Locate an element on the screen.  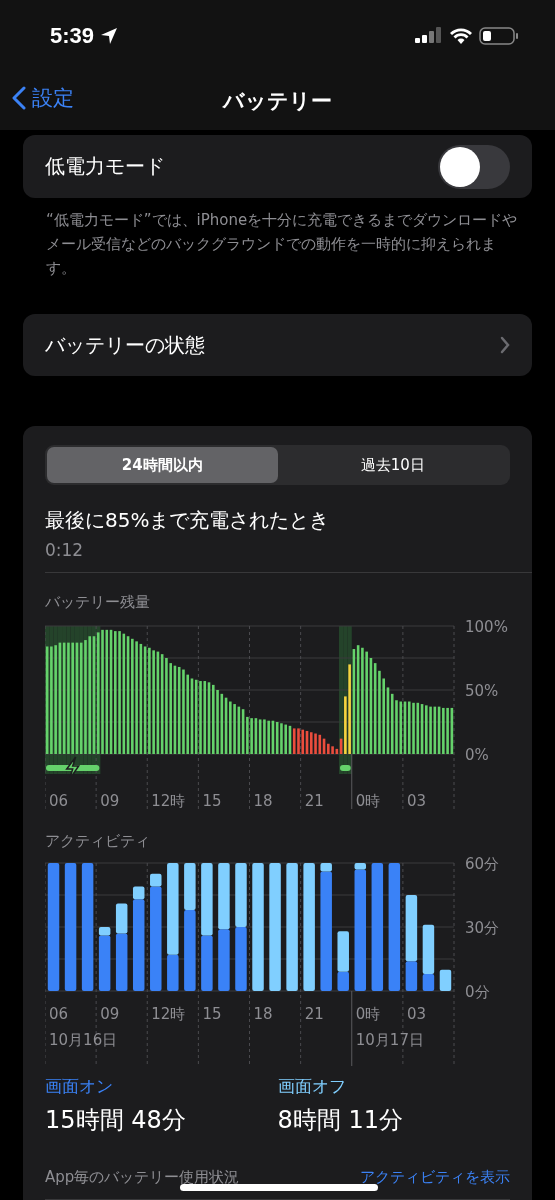
section-title: App毎のバッテリー使用状況 is located at coordinates (142, 1177).